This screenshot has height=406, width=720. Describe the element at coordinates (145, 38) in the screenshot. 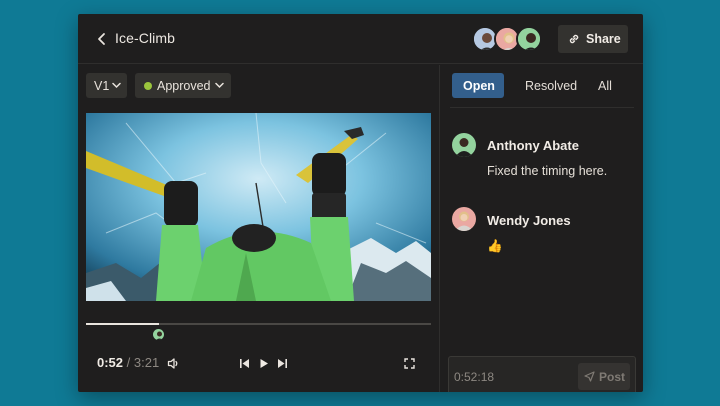

I see `project-title: Ice-Climb` at that location.